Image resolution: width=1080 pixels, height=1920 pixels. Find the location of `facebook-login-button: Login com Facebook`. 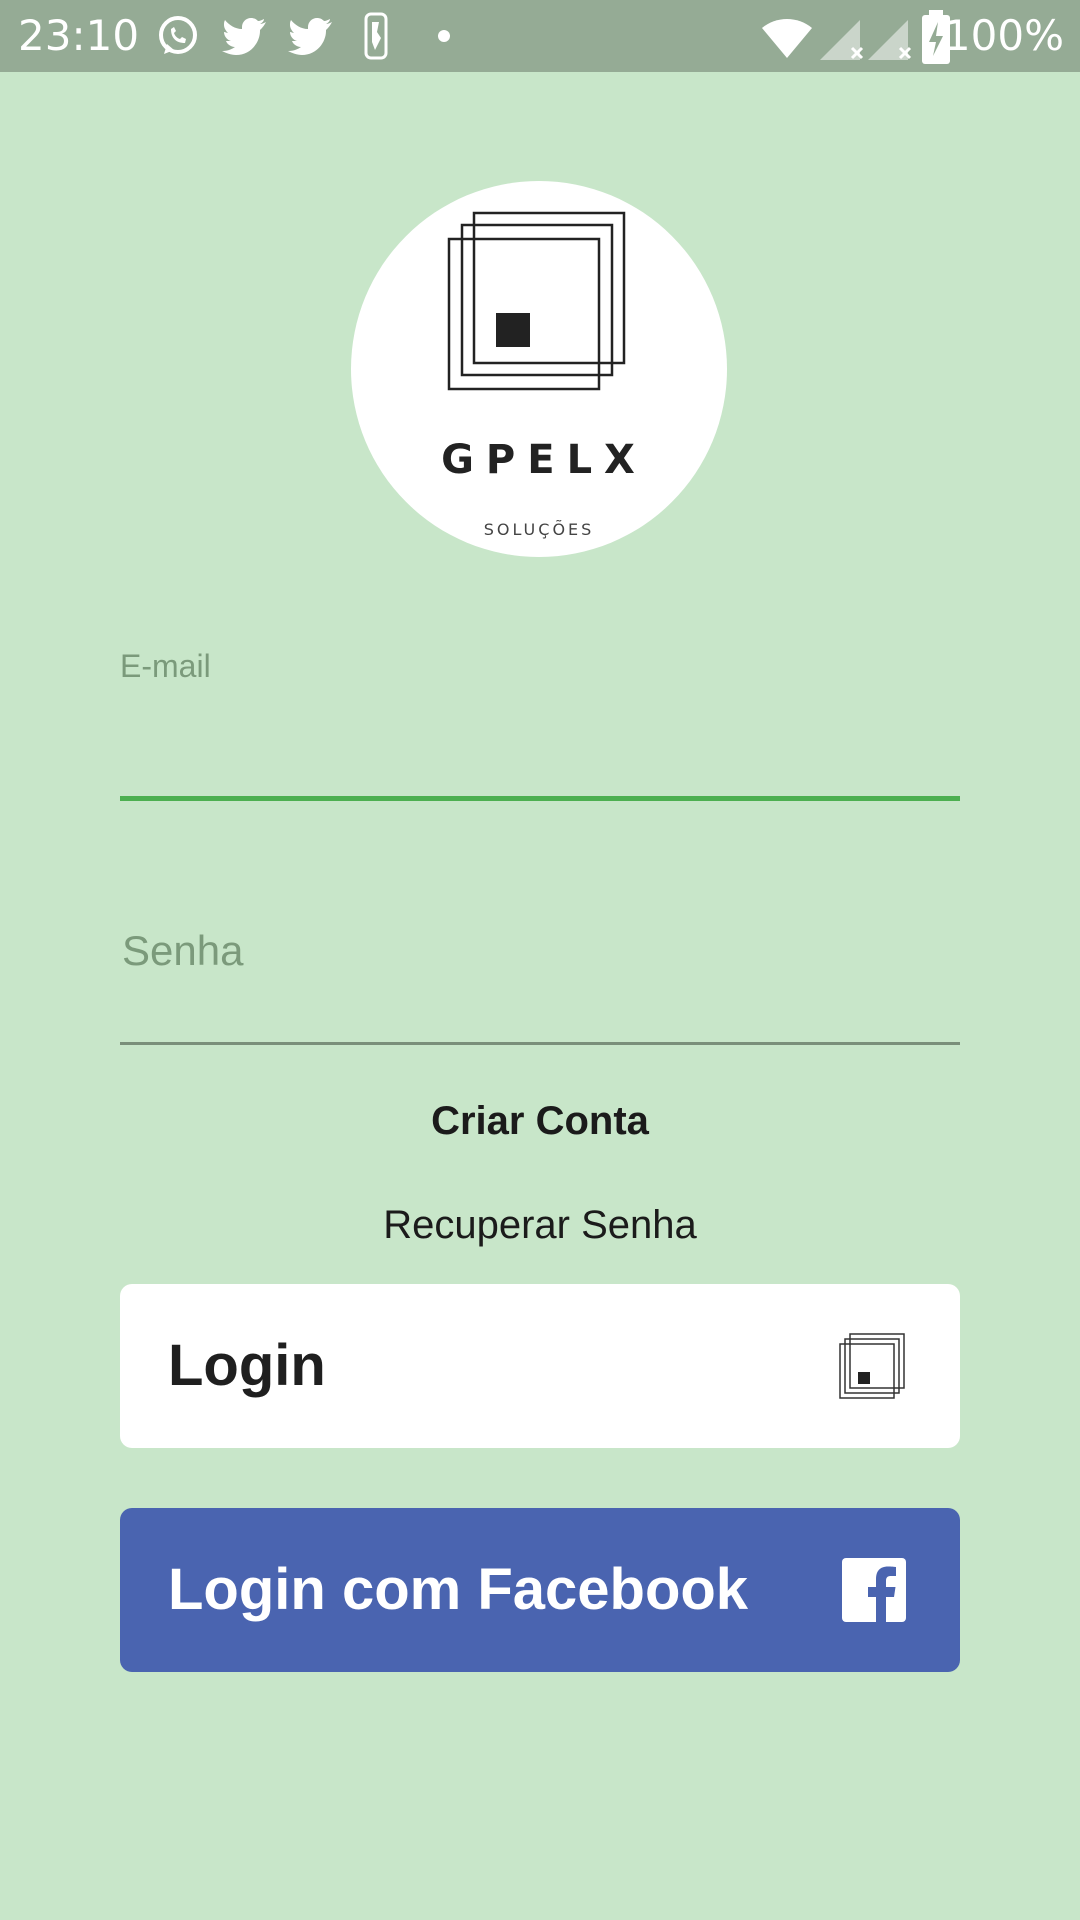

facebook-login-button: Login com Facebook is located at coordinates (540, 1590).